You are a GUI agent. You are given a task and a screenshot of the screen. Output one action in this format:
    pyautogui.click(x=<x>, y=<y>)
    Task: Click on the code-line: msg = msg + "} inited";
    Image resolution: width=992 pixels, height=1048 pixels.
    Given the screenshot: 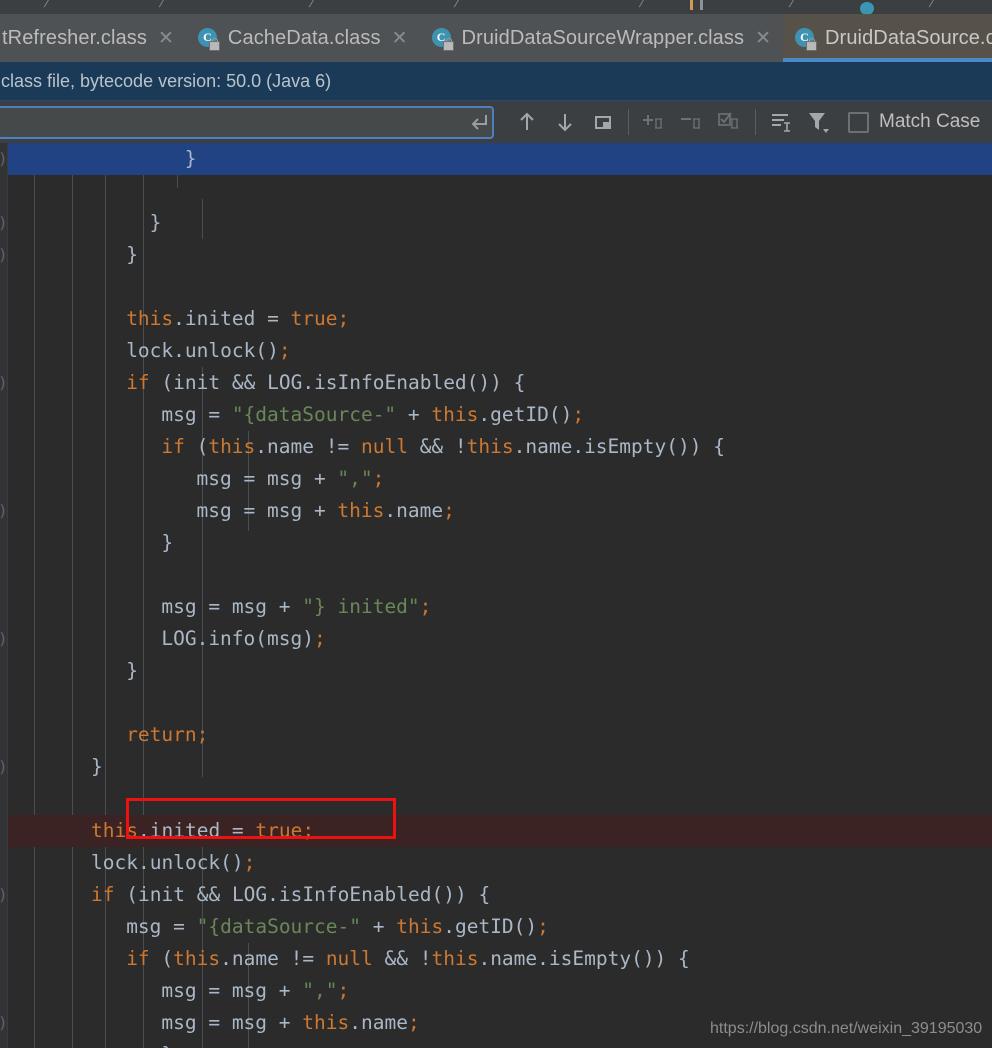 What is the action you would take?
    pyautogui.click(x=496, y=607)
    